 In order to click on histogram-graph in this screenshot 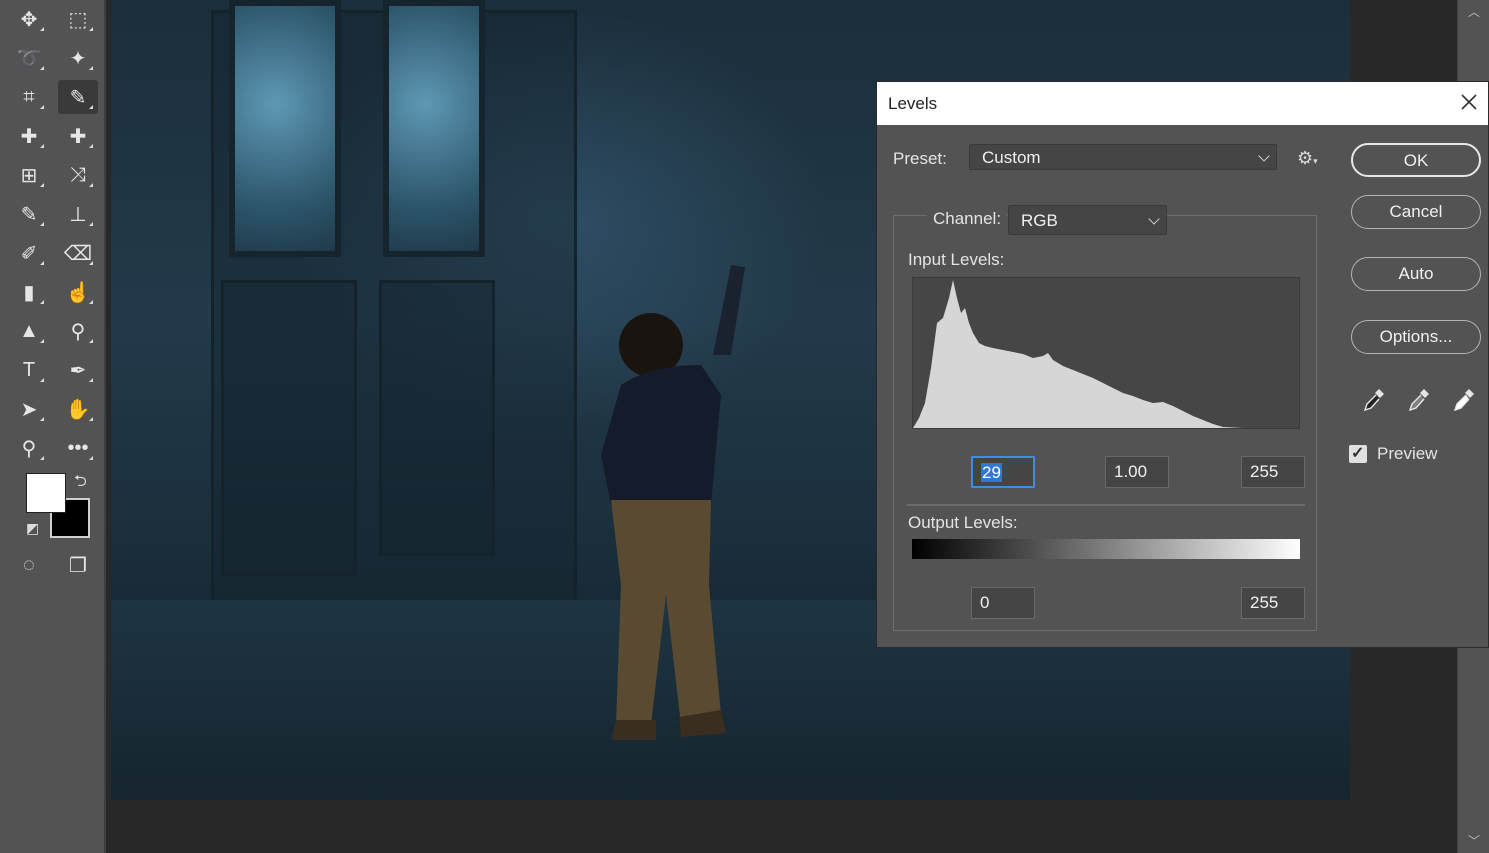, I will do `click(1078, 354)`.